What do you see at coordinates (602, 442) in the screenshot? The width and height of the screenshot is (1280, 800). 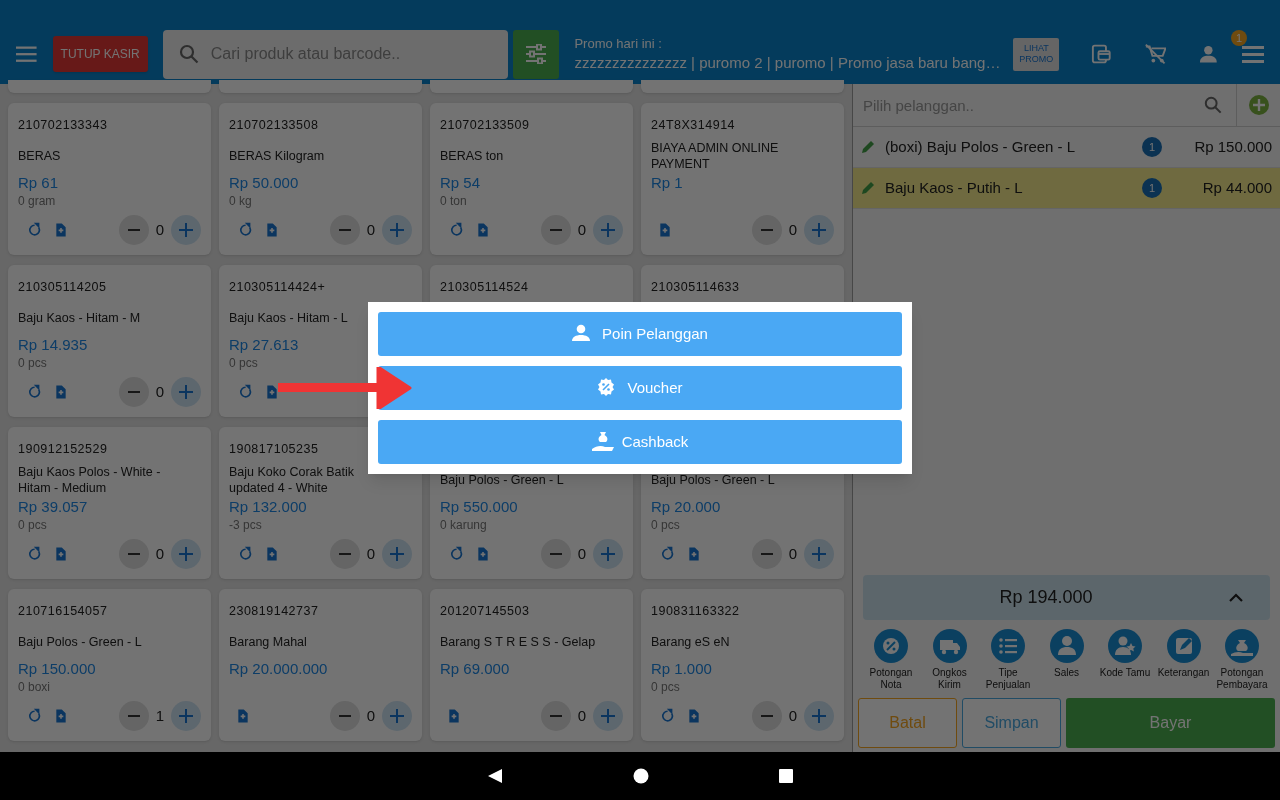 I see `cashback-icon` at bounding box center [602, 442].